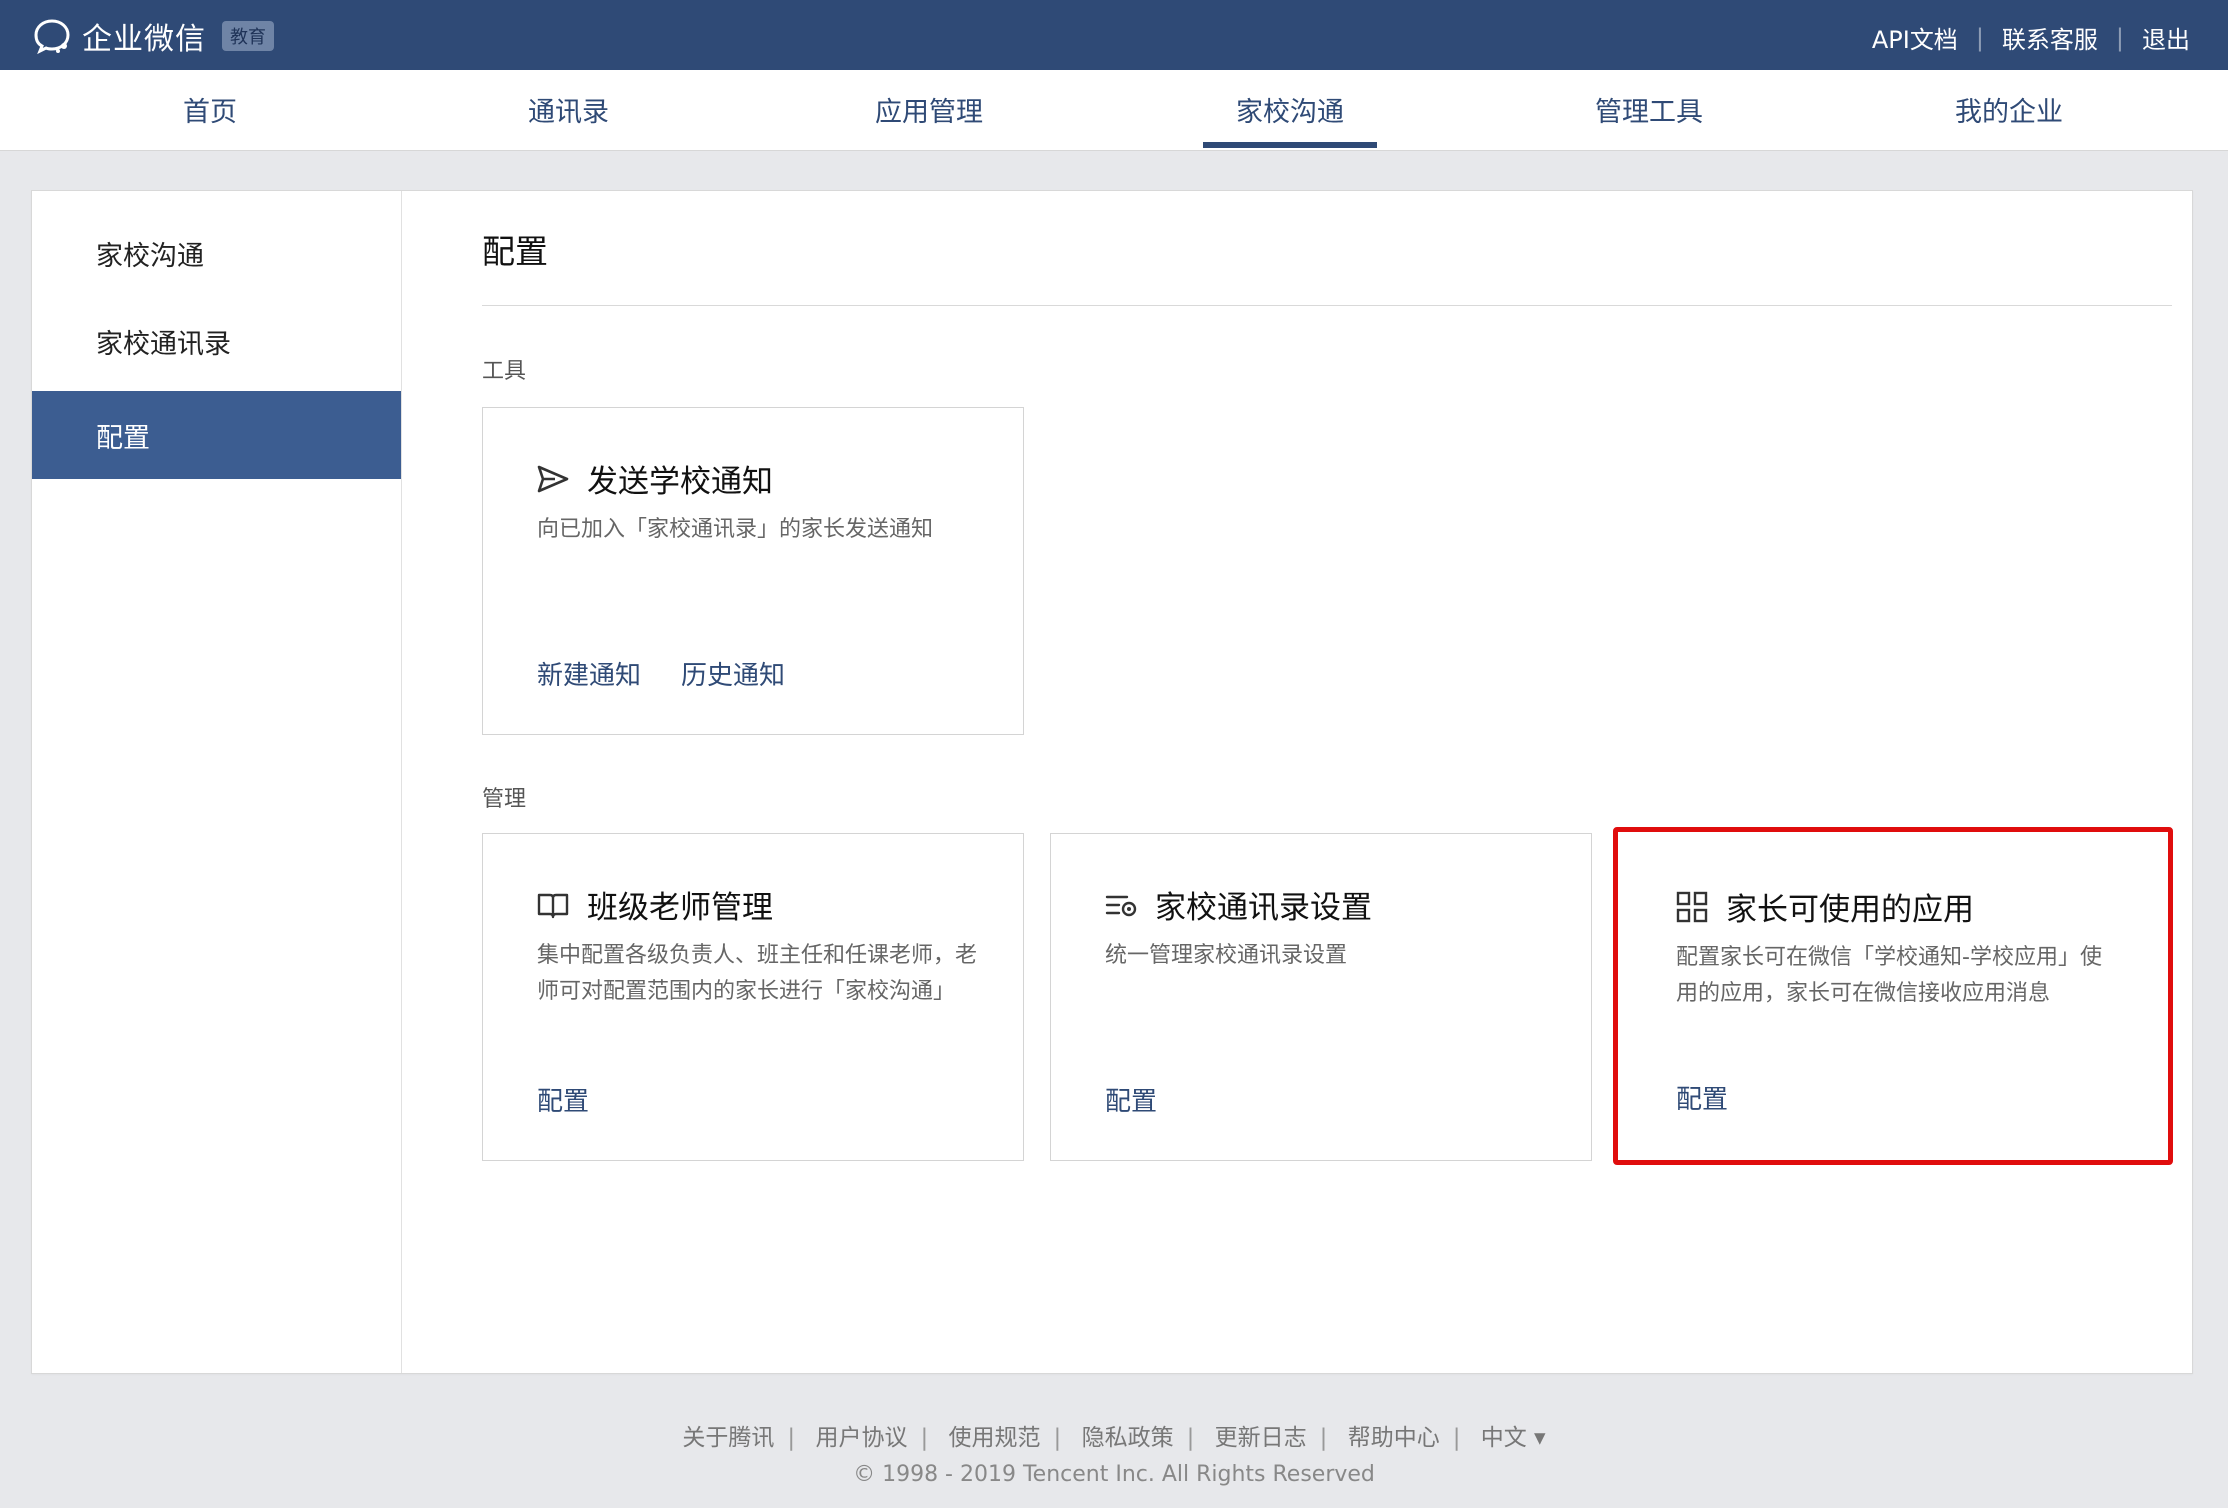 The width and height of the screenshot is (2228, 1508). What do you see at coordinates (144, 39) in the screenshot?
I see `product-name: 企业微信` at bounding box center [144, 39].